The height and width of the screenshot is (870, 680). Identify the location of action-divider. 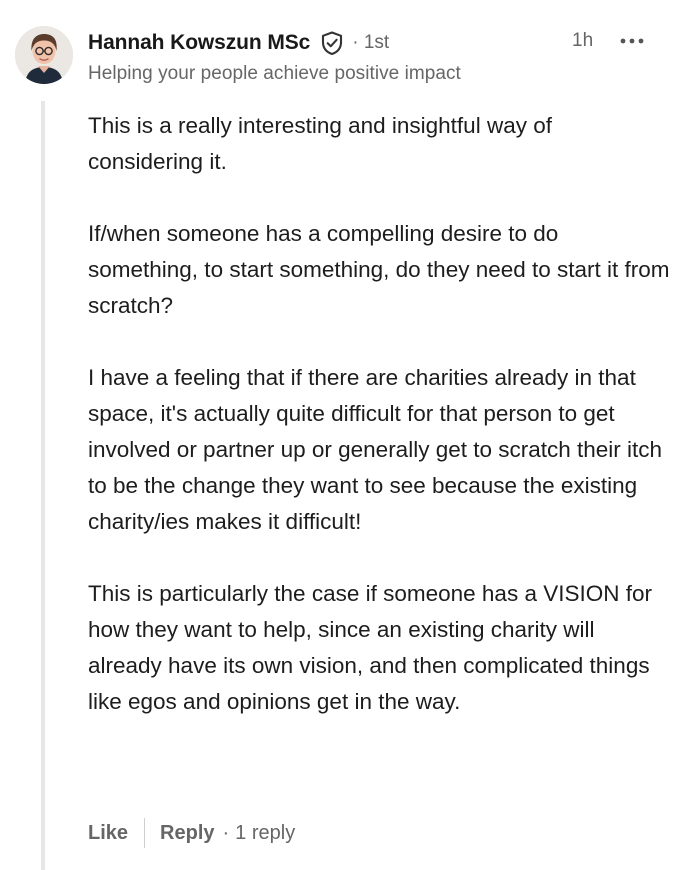
(145, 833).